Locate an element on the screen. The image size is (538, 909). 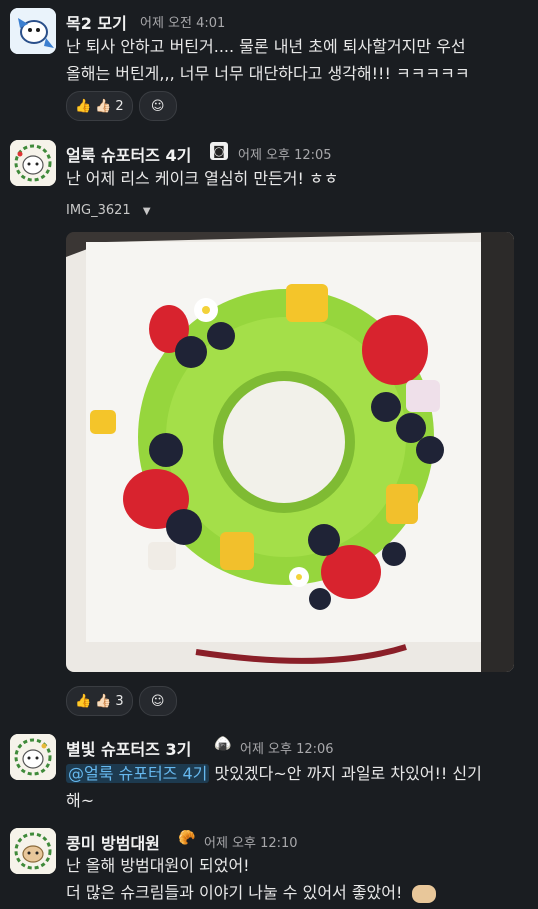
caret-down-icon: ▼ is located at coordinates (146, 211).